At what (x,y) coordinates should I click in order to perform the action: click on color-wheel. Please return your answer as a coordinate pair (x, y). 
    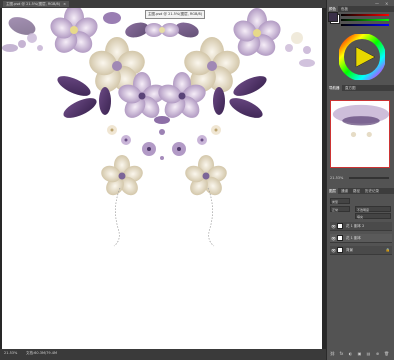
    Looking at the image, I should click on (362, 57).